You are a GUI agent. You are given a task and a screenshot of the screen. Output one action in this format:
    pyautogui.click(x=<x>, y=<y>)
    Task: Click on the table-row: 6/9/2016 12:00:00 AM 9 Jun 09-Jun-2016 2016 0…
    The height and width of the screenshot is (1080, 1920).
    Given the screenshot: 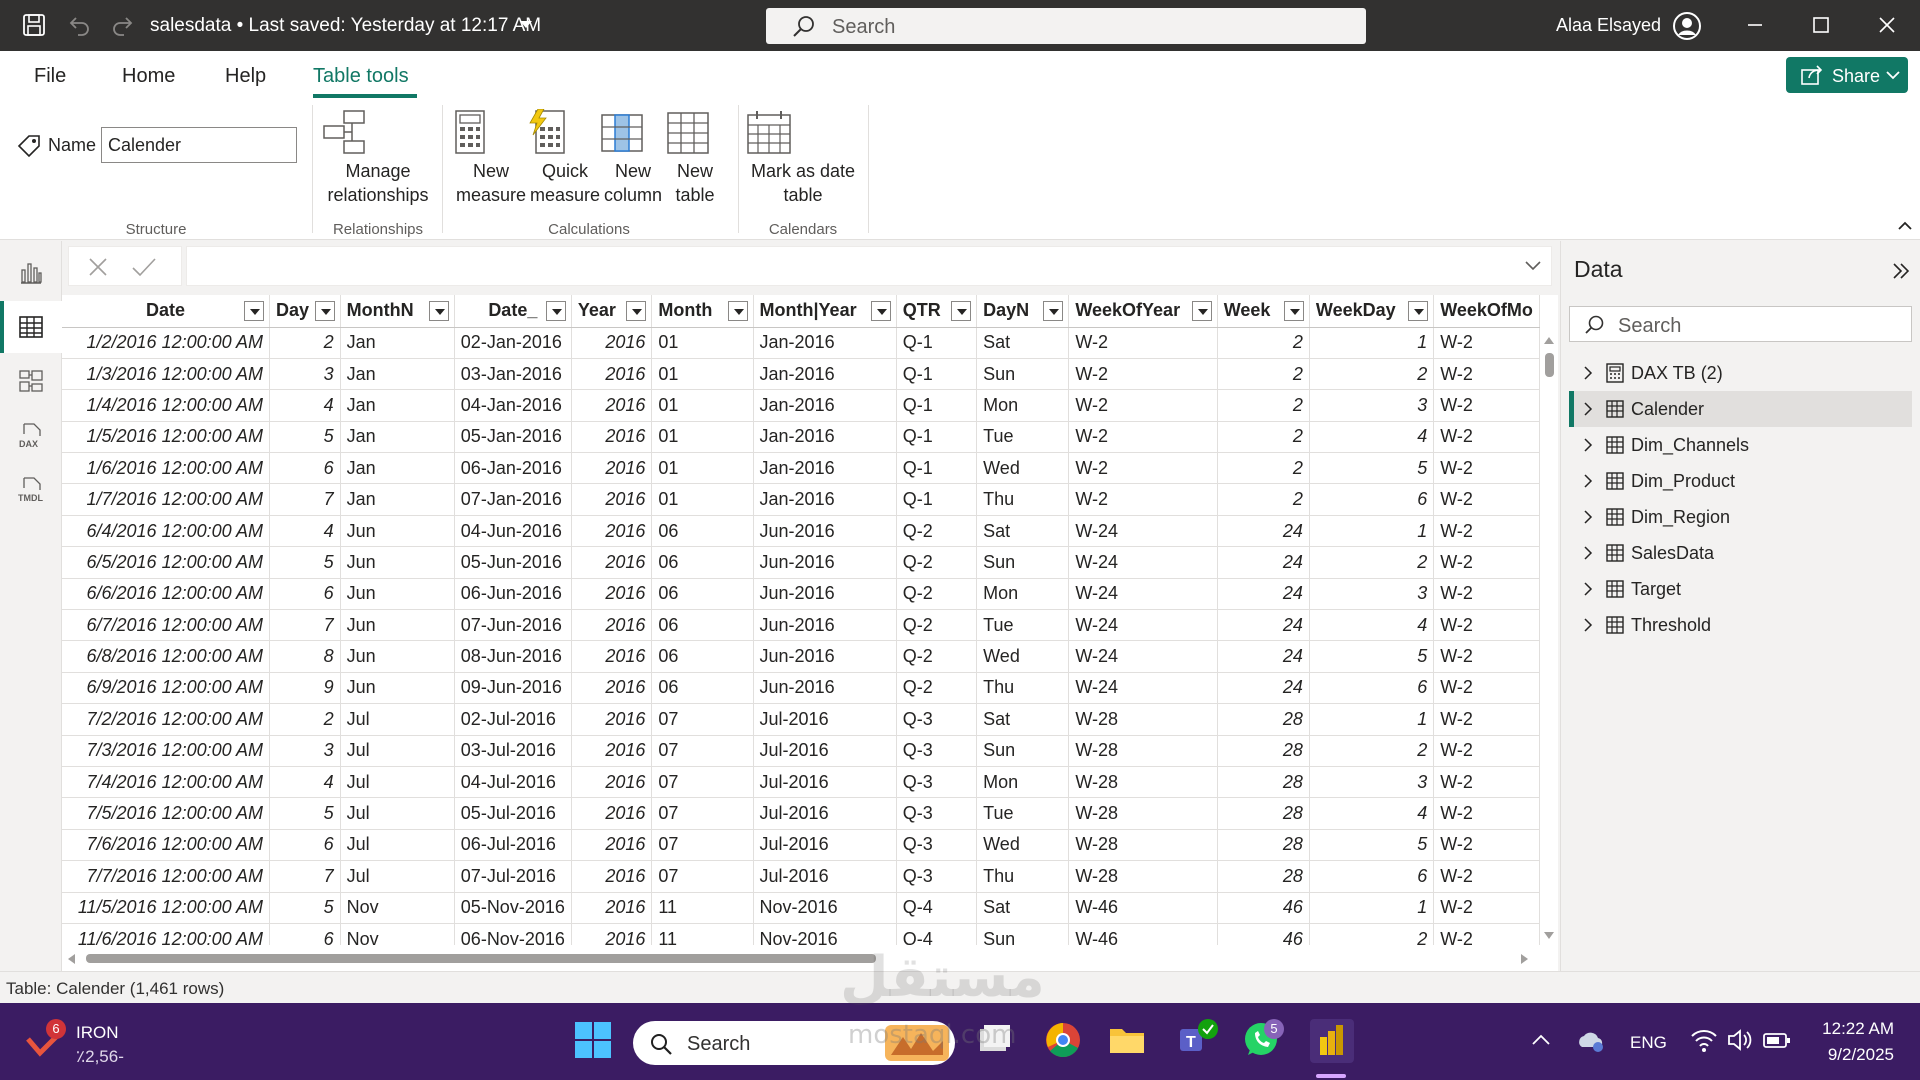 What is the action you would take?
    pyautogui.click(x=801, y=688)
    